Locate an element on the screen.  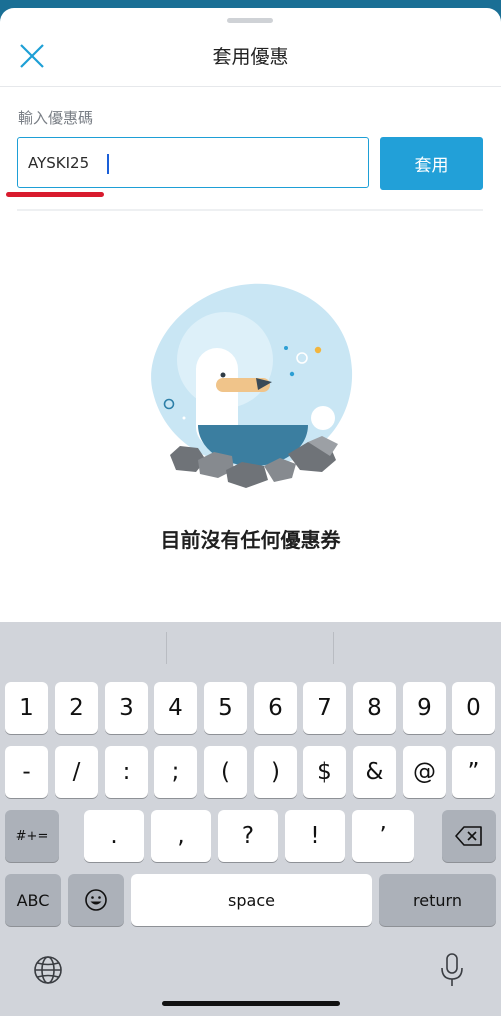
header: 套用優惠 is located at coordinates (250, 59).